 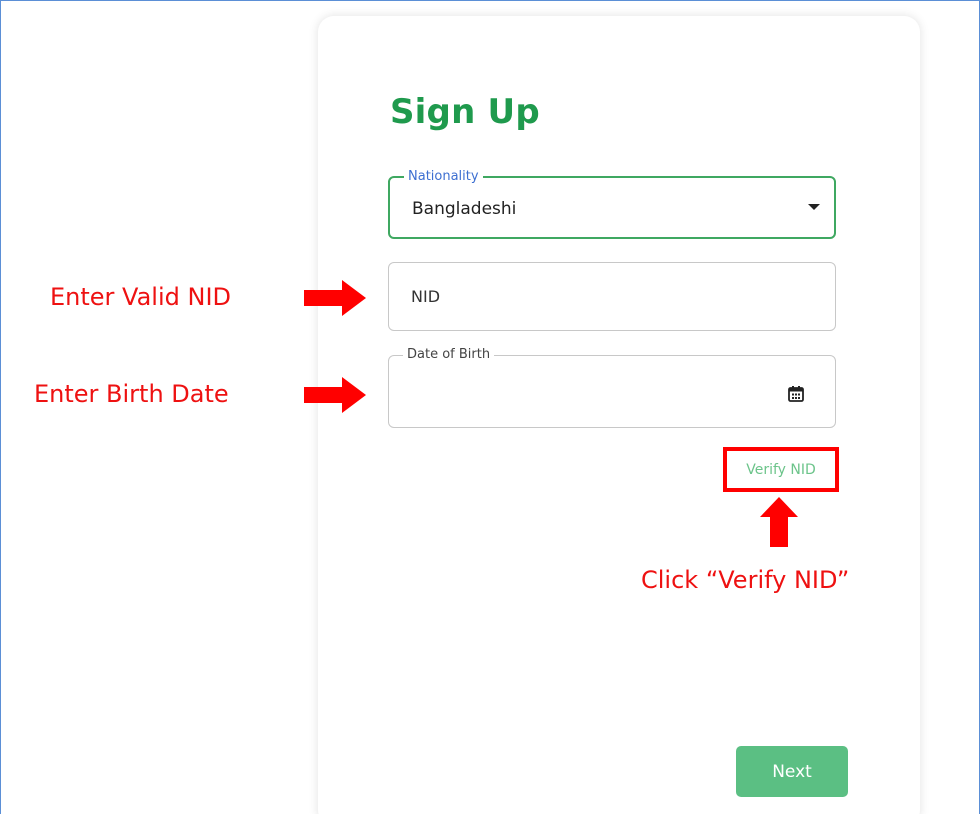 What do you see at coordinates (443, 177) in the screenshot?
I see `nationality-label: Nationality` at bounding box center [443, 177].